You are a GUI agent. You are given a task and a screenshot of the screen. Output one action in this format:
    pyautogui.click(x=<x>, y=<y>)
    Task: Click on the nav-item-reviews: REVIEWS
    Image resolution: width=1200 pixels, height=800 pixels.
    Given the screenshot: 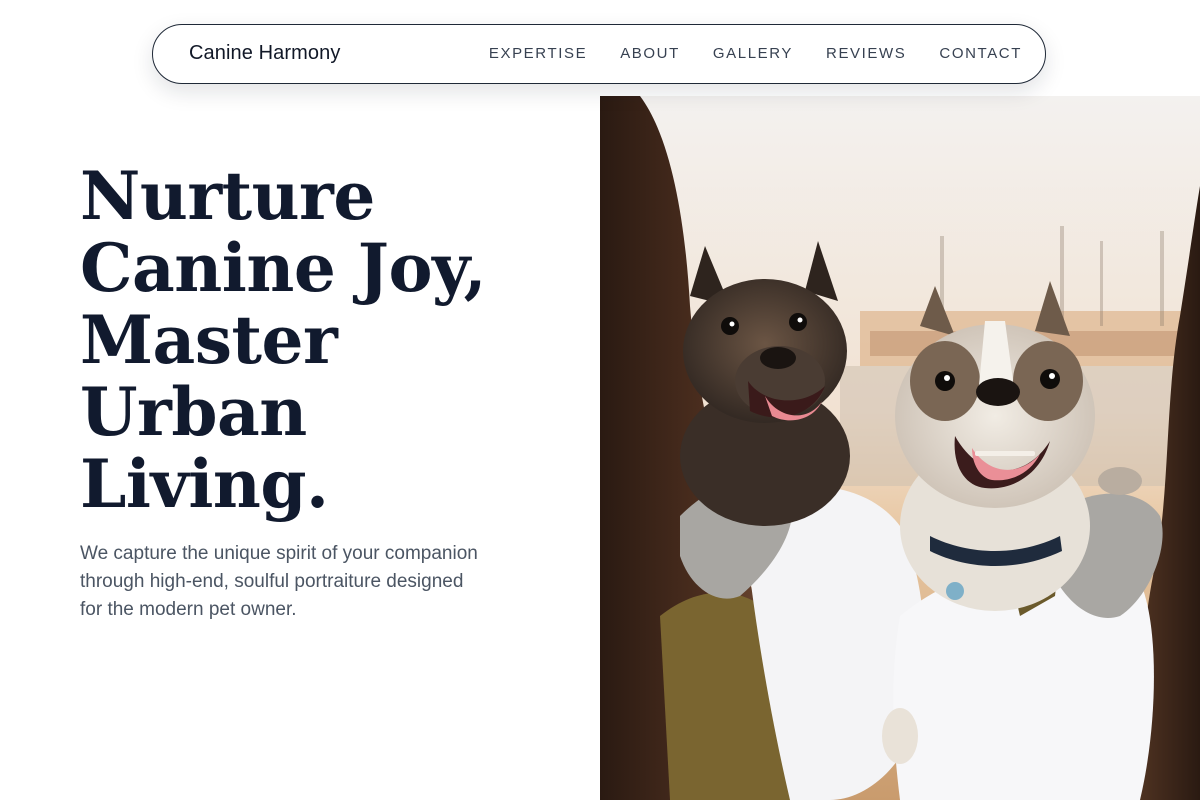 What is the action you would take?
    pyautogui.click(x=866, y=54)
    